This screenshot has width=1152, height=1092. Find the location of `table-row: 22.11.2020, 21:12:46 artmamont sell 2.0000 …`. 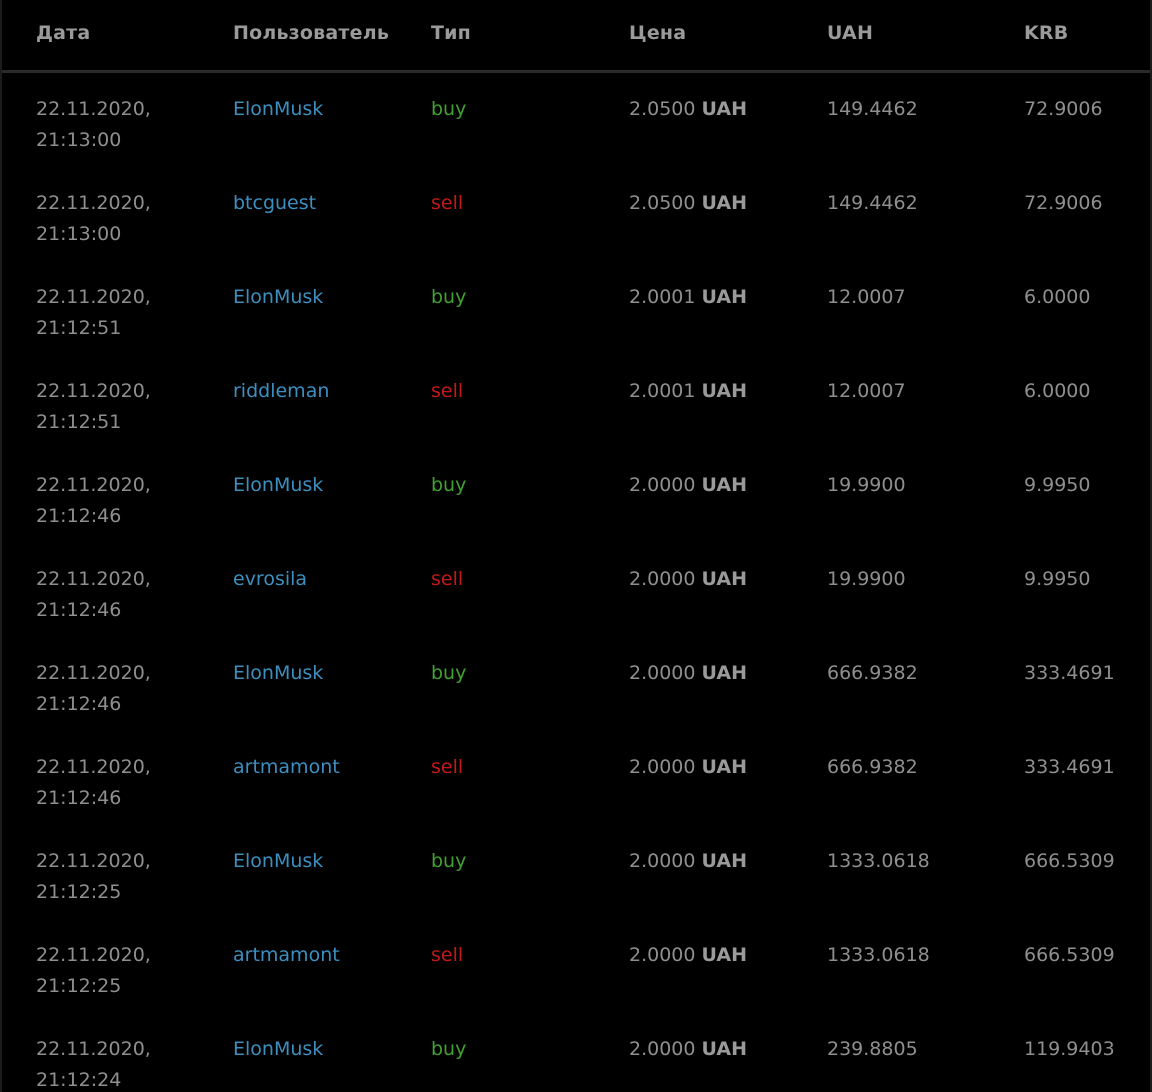

table-row: 22.11.2020, 21:12:46 artmamont sell 2.0000 … is located at coordinates (576, 778).